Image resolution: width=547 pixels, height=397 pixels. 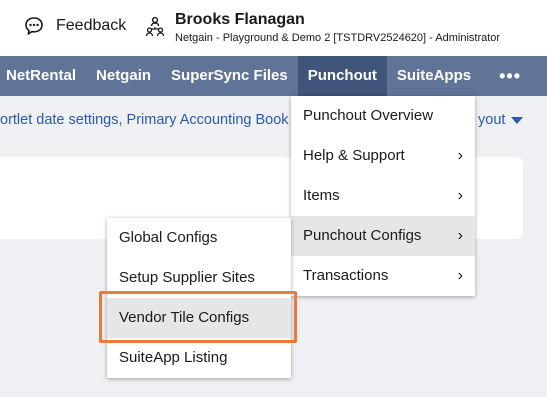 I want to click on menu-item-label: Global Configs, so click(x=168, y=237).